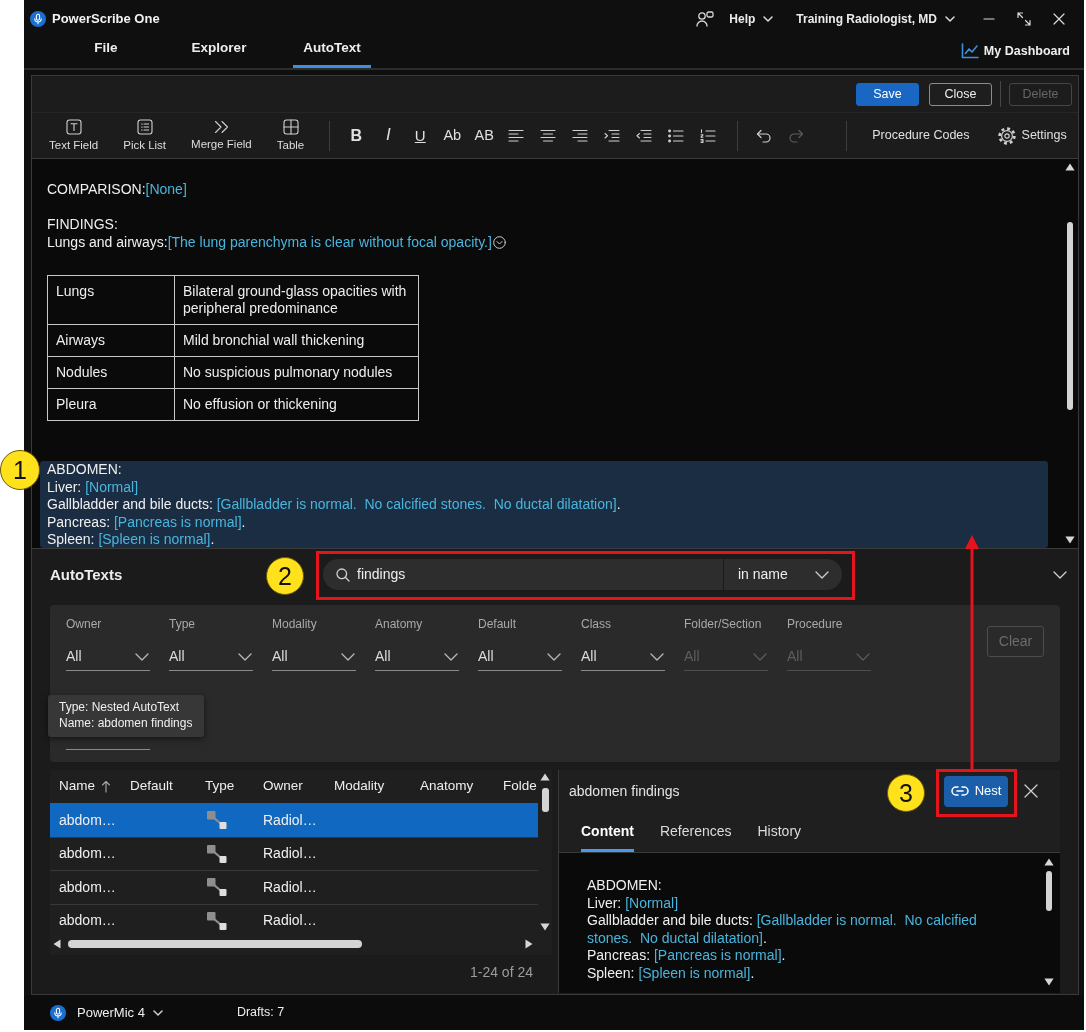 This screenshot has height=1032, width=1086. I want to click on scroll-right-arrow-icon, so click(529, 944).